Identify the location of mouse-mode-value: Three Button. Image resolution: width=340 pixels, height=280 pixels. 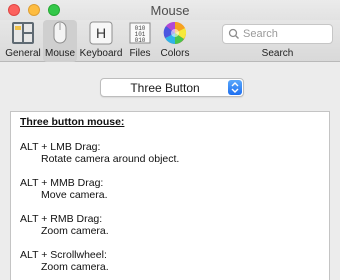
(165, 88).